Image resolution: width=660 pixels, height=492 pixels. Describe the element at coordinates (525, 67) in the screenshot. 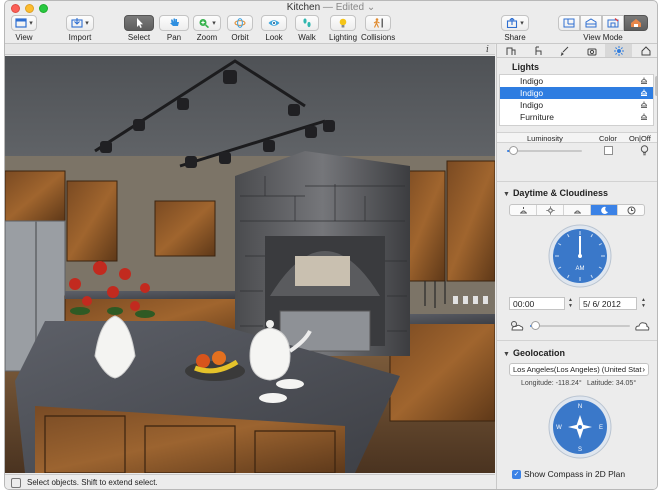

I see `lights-title: Lights` at that location.